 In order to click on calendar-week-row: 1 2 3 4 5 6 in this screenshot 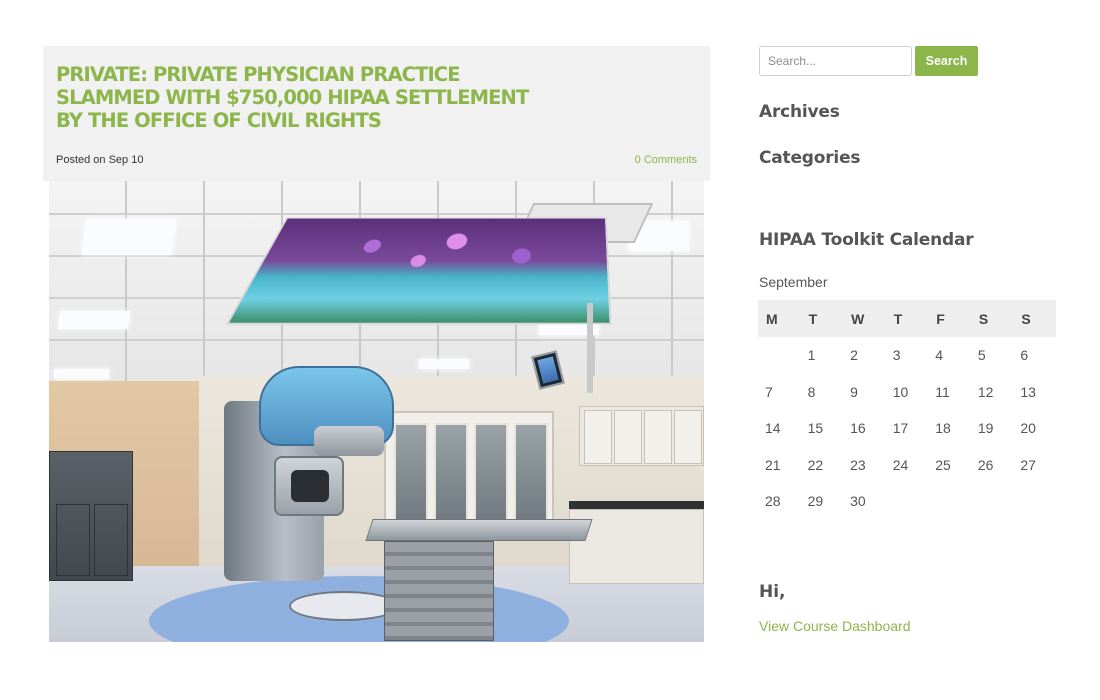, I will do `click(907, 355)`.